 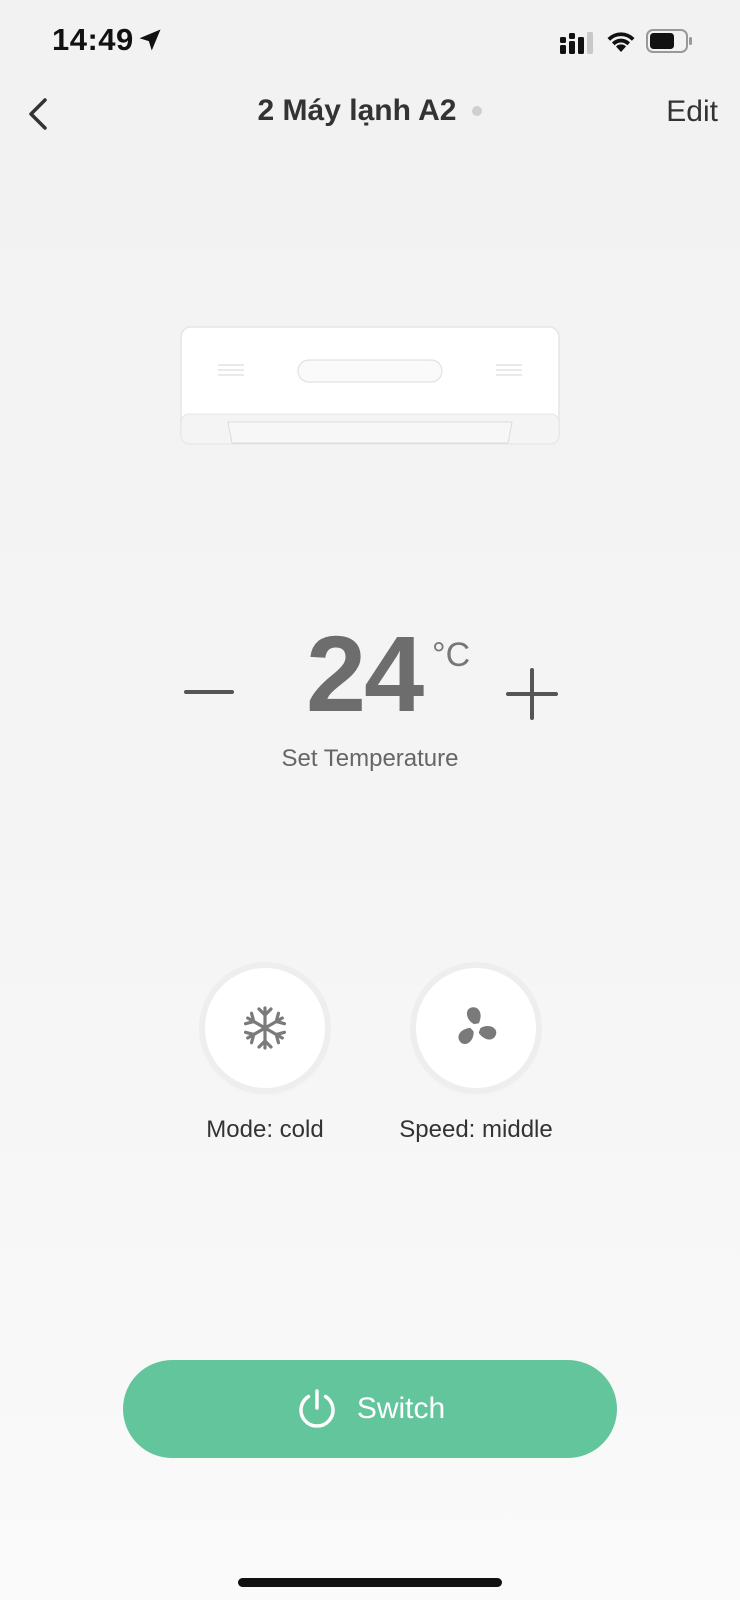 What do you see at coordinates (357, 110) in the screenshot?
I see `device-name: 2 Máy lạnh A2` at bounding box center [357, 110].